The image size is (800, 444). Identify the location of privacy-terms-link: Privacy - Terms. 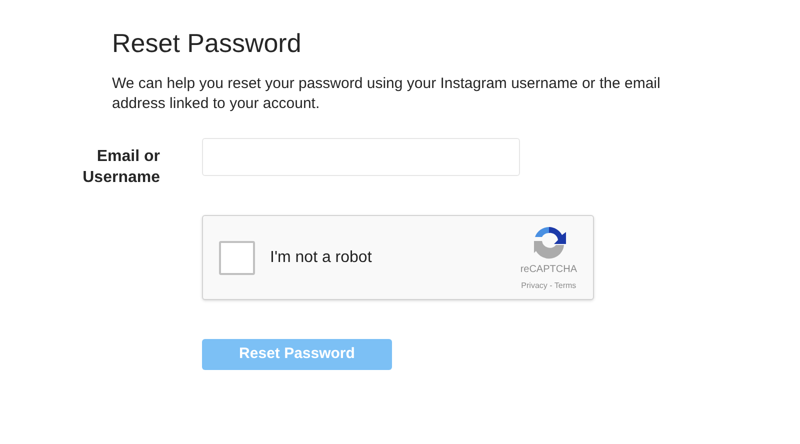
(548, 286).